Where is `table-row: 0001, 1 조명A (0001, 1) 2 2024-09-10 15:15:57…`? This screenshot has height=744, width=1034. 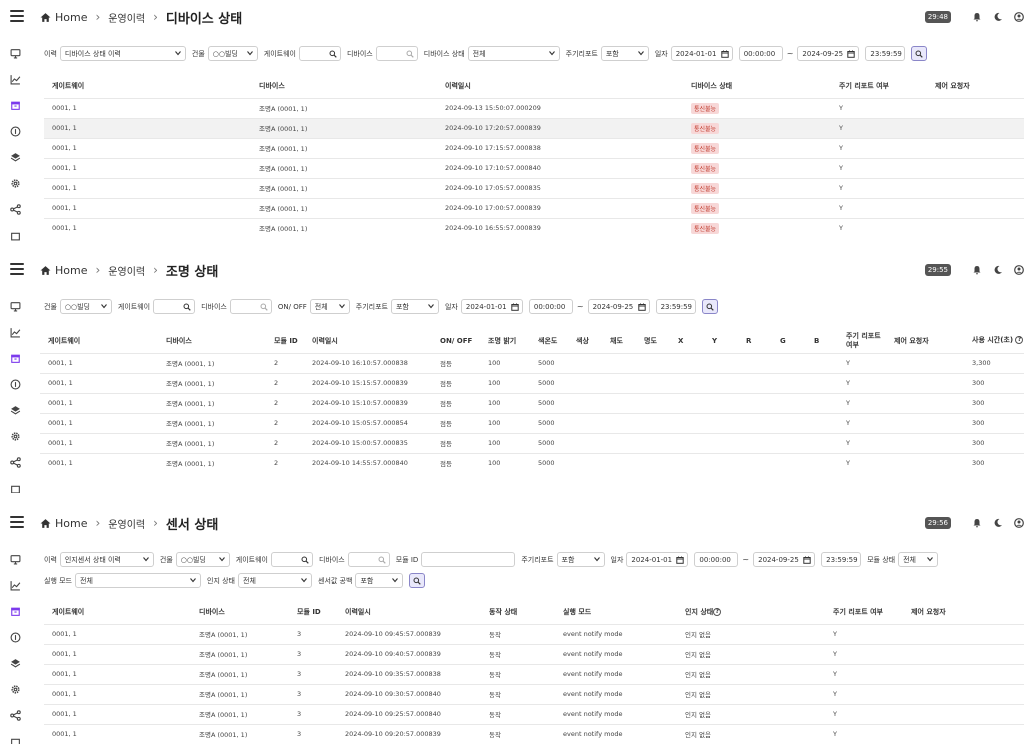
table-row: 0001, 1 조명A (0001, 1) 2 2024-09-10 15:15:57… is located at coordinates (532, 382).